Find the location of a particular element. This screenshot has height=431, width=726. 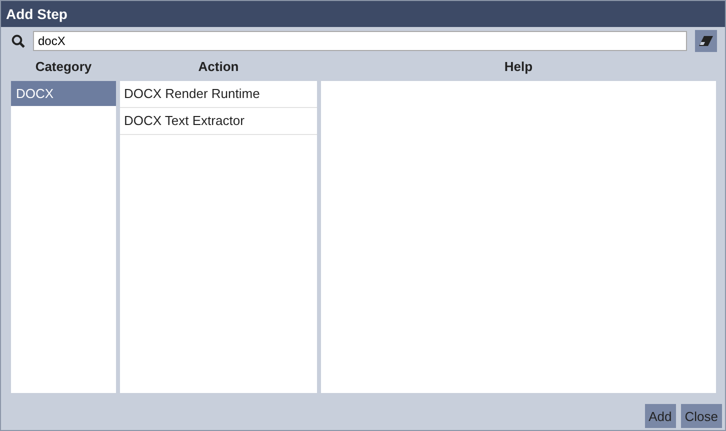

clear-button is located at coordinates (706, 41).